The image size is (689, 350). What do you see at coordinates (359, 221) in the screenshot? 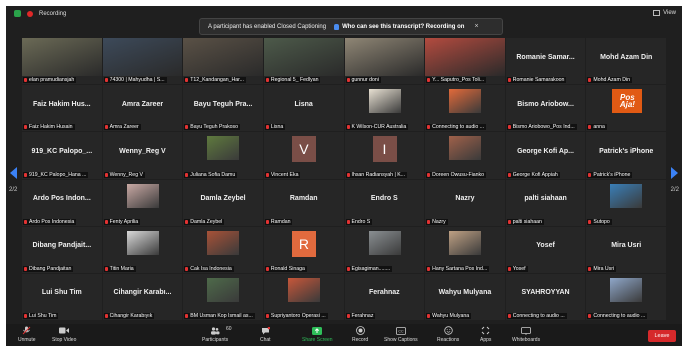
I see `participant-name-caption: Endro S` at bounding box center [359, 221].